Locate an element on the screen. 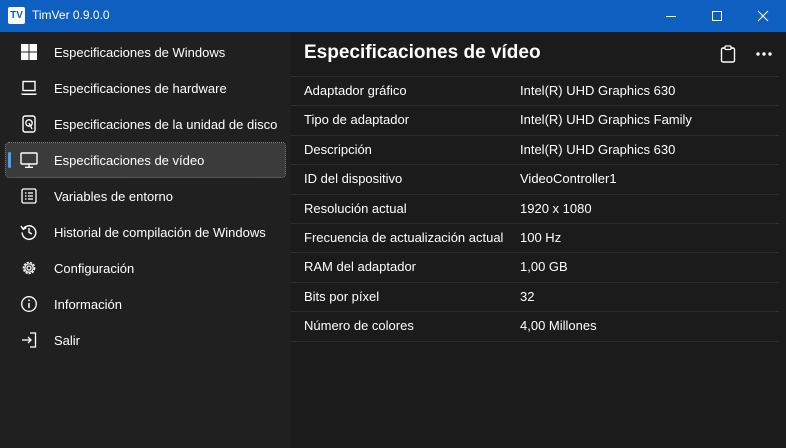  spec-value: Intel(R) UHD Graphics Family is located at coordinates (606, 120).